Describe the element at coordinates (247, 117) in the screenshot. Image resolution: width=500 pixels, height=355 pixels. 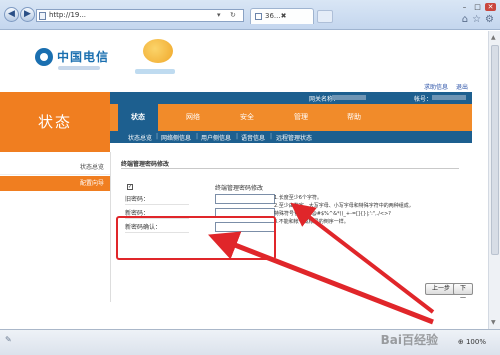
I see `menu-security: 安全` at that location.